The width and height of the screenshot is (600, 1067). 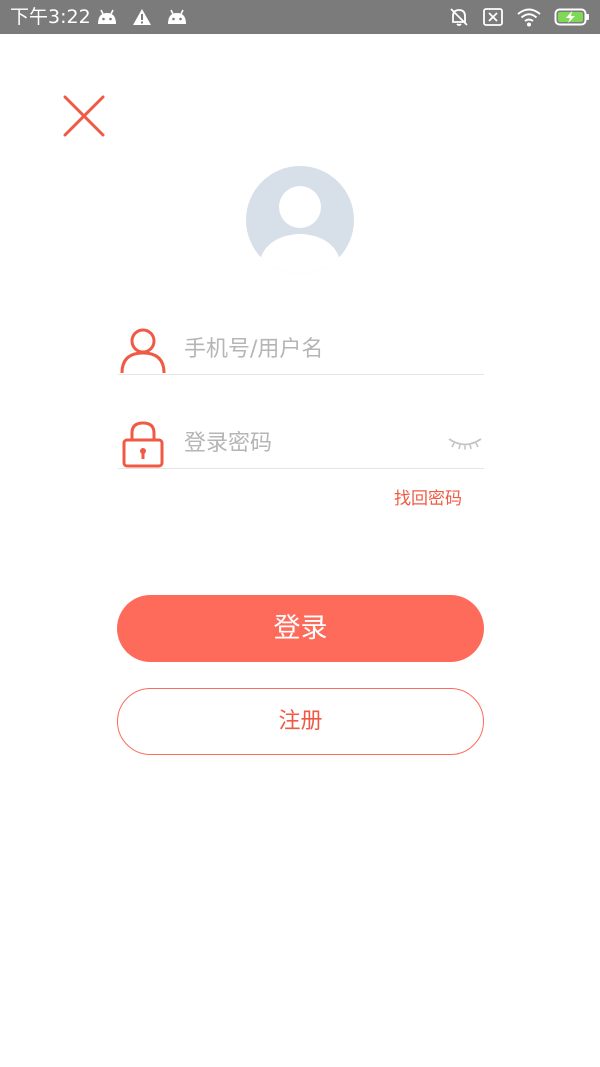 I want to click on status-notification-icons, so click(x=142, y=17).